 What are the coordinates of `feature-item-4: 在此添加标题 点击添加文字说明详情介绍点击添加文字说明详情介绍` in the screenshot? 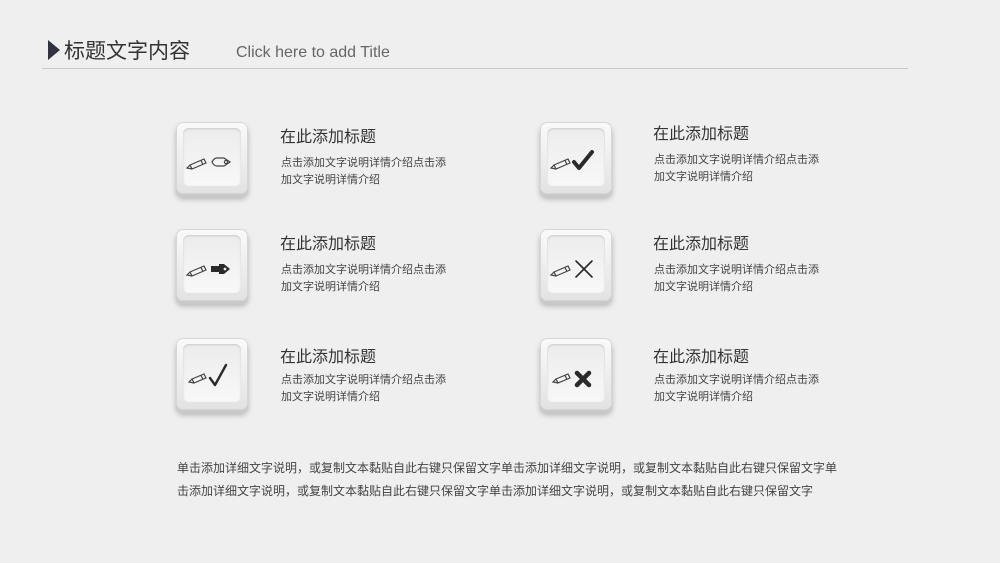 It's located at (705, 269).